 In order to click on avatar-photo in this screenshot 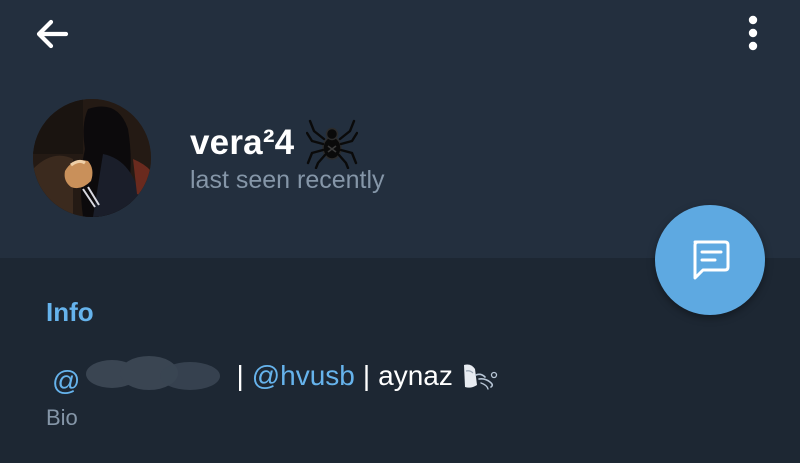, I will do `click(92, 158)`.